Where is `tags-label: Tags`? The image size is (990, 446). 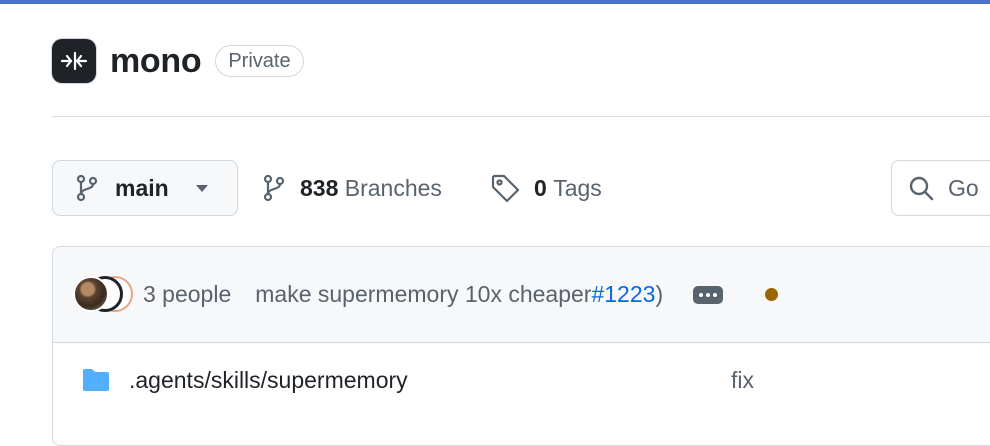
tags-label: Tags is located at coordinates (577, 187).